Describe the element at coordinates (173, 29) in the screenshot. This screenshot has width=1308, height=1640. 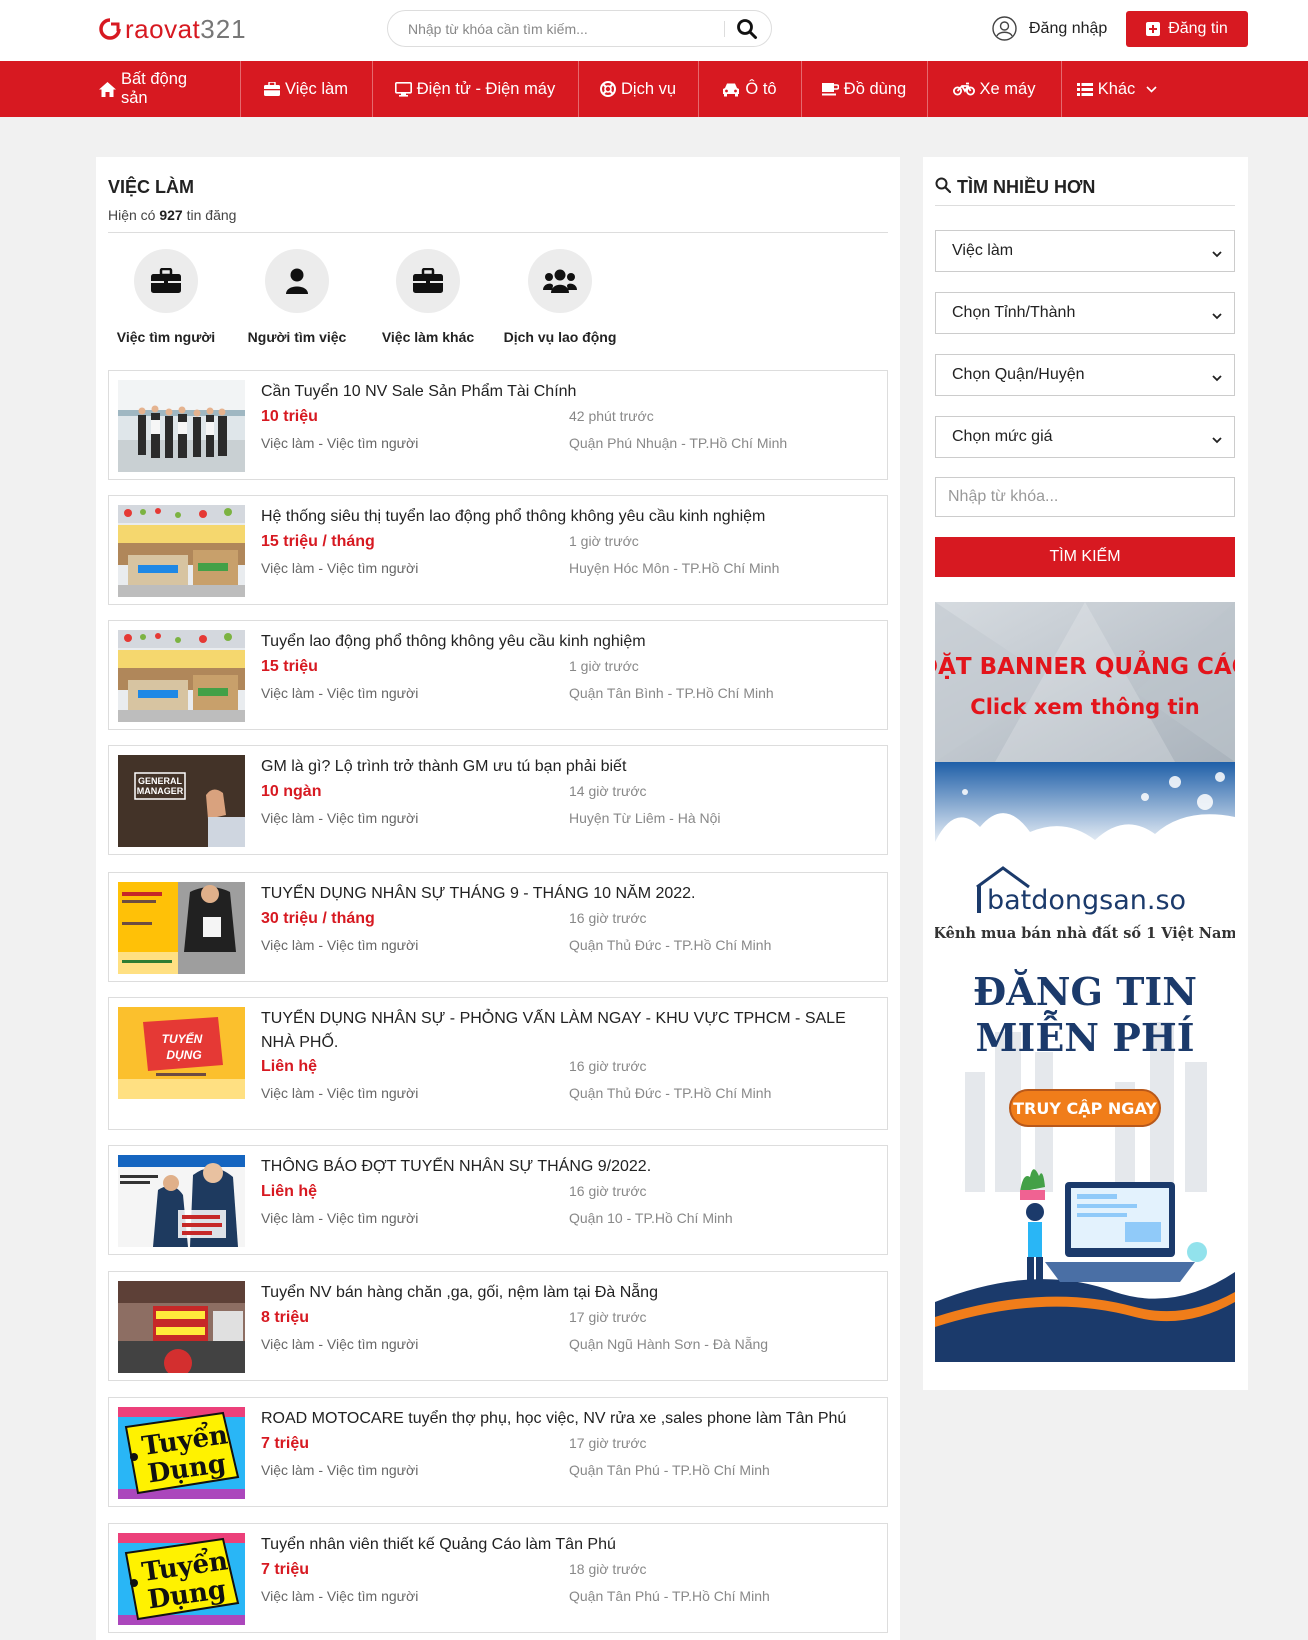
I see `site-logo: raovat321` at that location.